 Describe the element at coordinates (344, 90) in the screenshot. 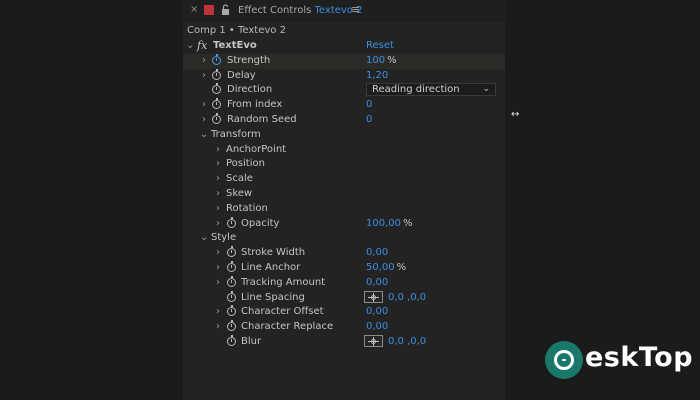

I see `property-row-direction: Direction Reading direction ⌄` at that location.